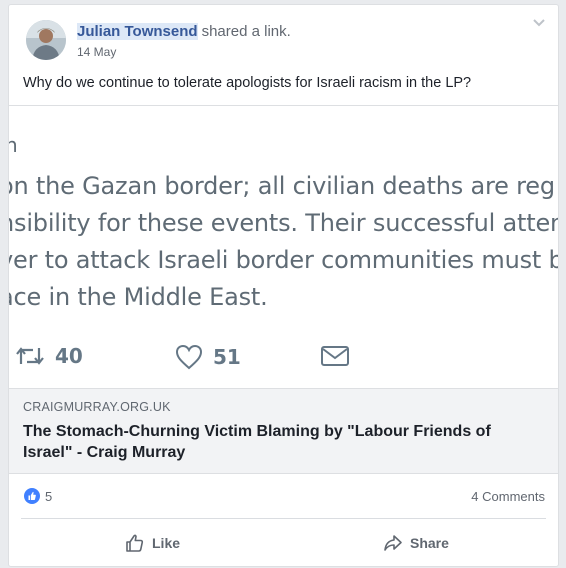 The image size is (566, 568). I want to click on tweet-like-count: 51, so click(227, 357).